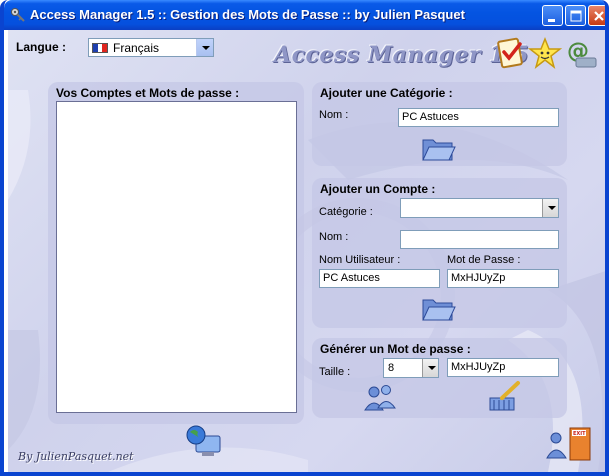 This screenshot has width=609, height=476. What do you see at coordinates (439, 378) in the screenshot?
I see `generate-password-panel: Générer un Mot de passe :` at bounding box center [439, 378].